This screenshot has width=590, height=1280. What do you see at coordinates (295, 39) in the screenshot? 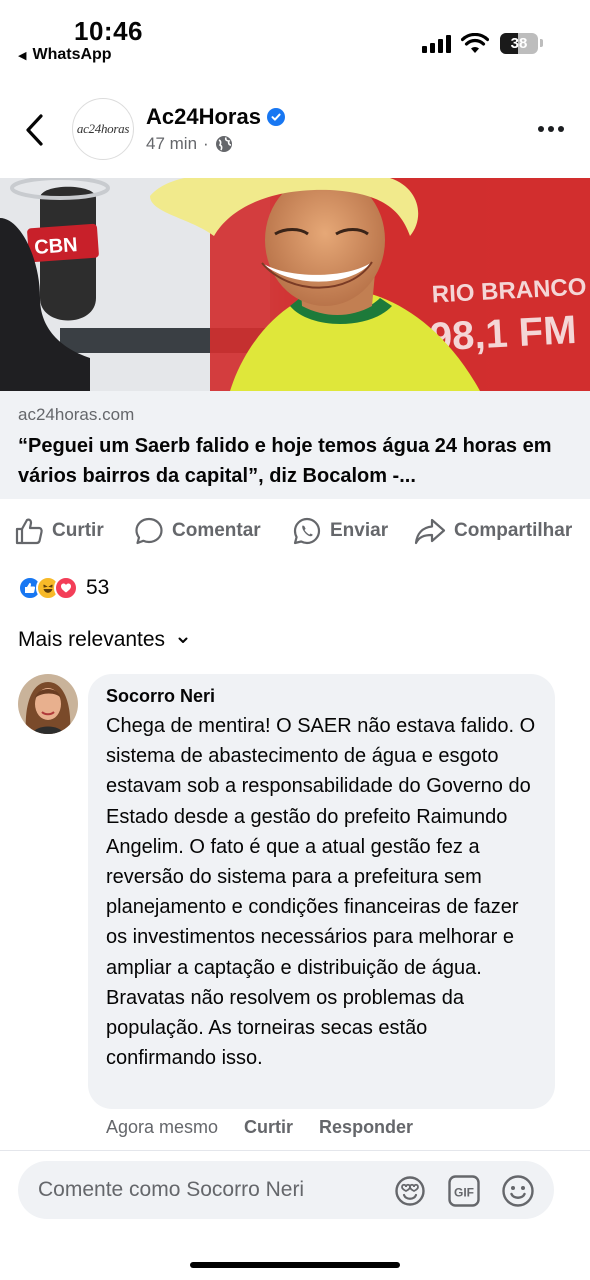
I see `status-bar: 10:46 ◀ WhatsApp 38` at bounding box center [295, 39].